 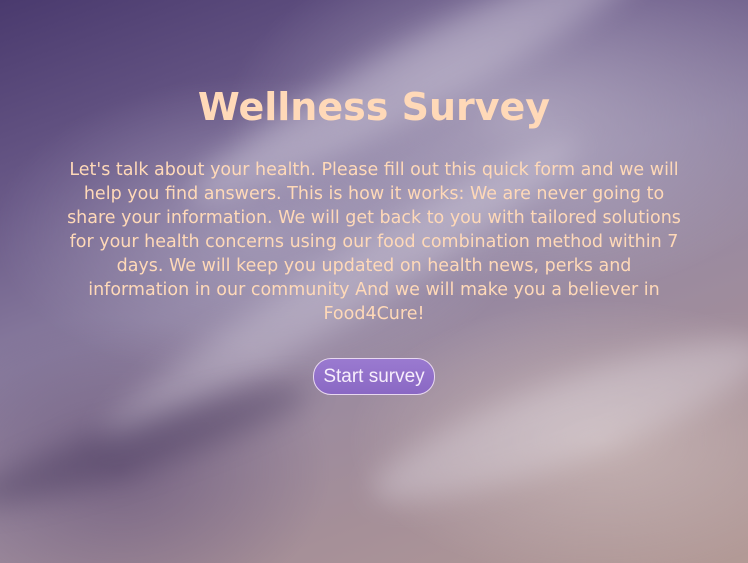 I want to click on page-title: Wellness Survey, so click(x=374, y=107).